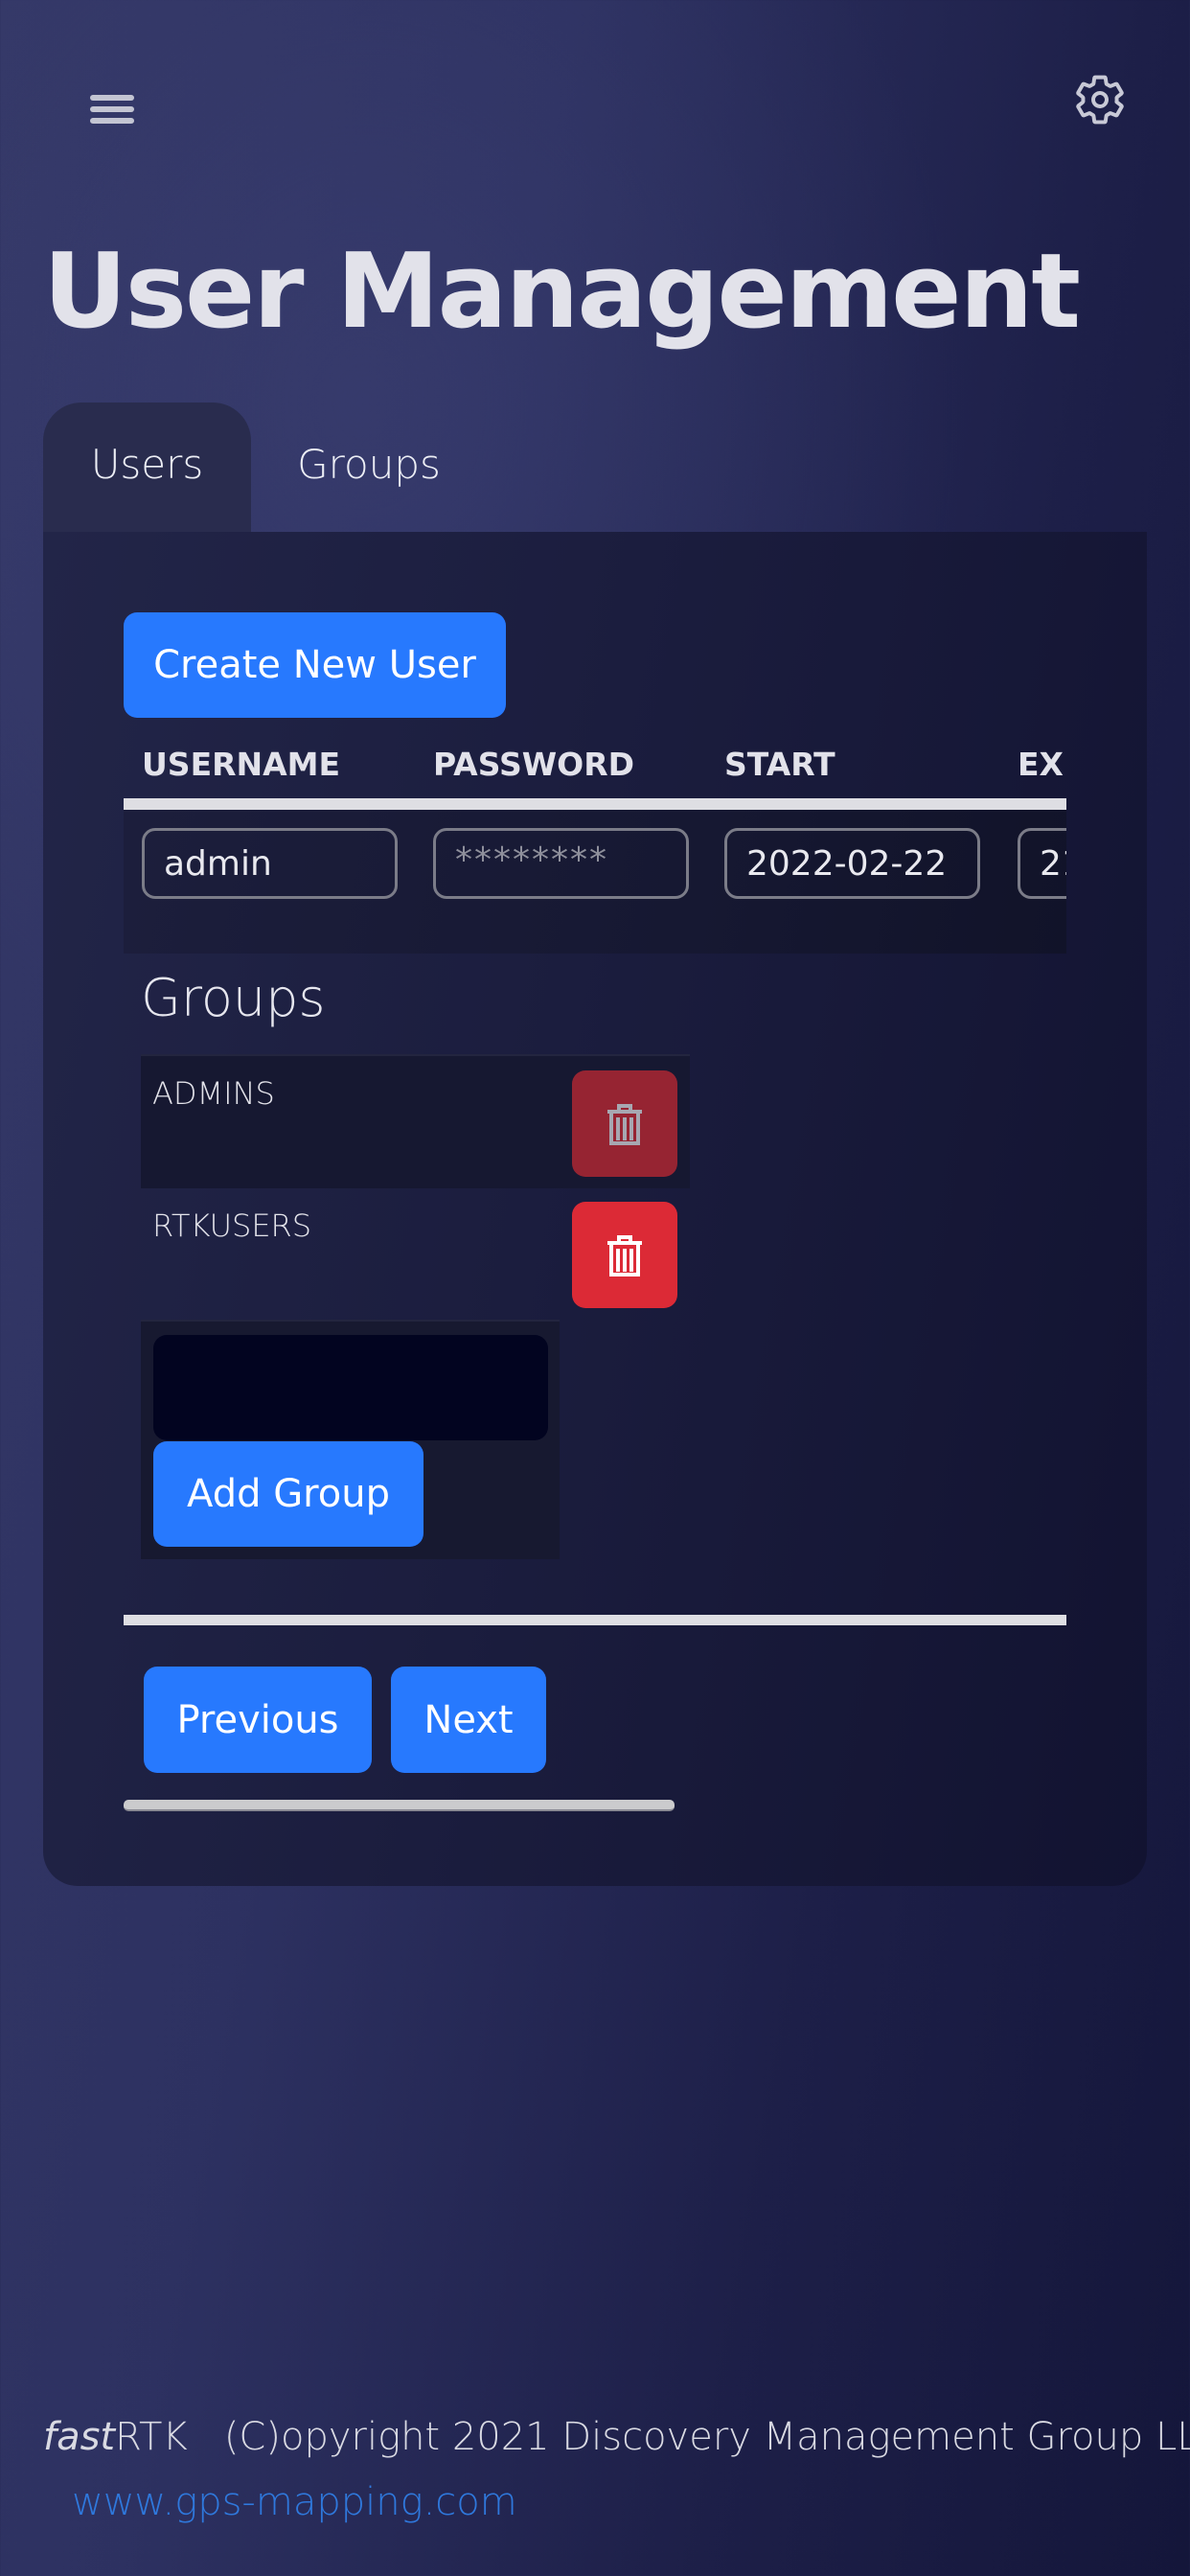  What do you see at coordinates (288, 1494) in the screenshot?
I see `add-group-button: Add Group` at bounding box center [288, 1494].